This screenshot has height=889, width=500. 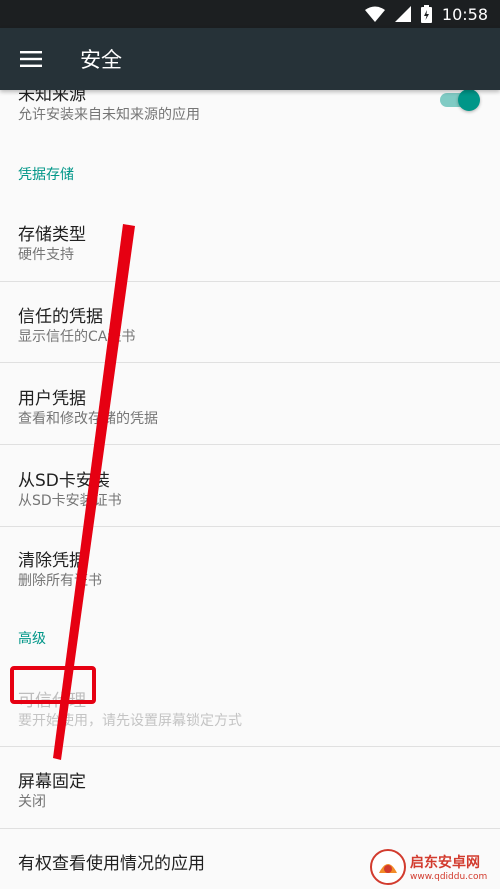 I want to click on install-from-sd-item: 从SD卡安装 从SD卡安装证书, so click(x=250, y=485).